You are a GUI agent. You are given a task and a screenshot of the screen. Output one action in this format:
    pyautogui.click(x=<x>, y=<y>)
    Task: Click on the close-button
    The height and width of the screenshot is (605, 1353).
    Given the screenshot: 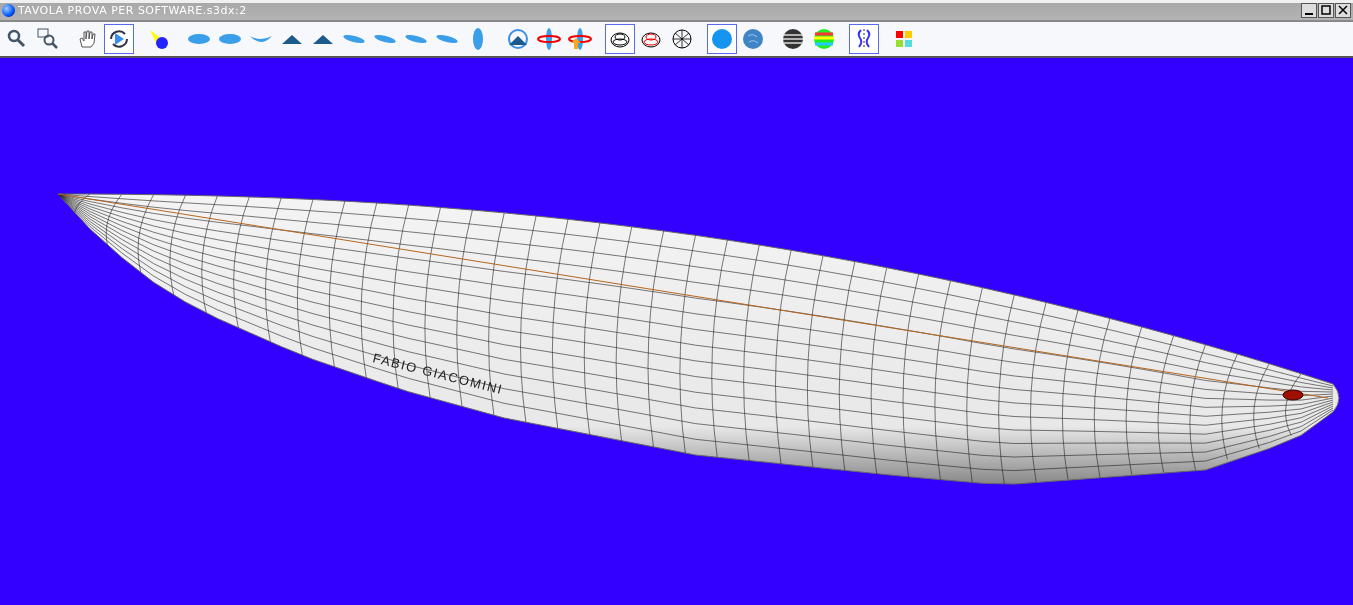 What is the action you would take?
    pyautogui.click(x=1343, y=10)
    